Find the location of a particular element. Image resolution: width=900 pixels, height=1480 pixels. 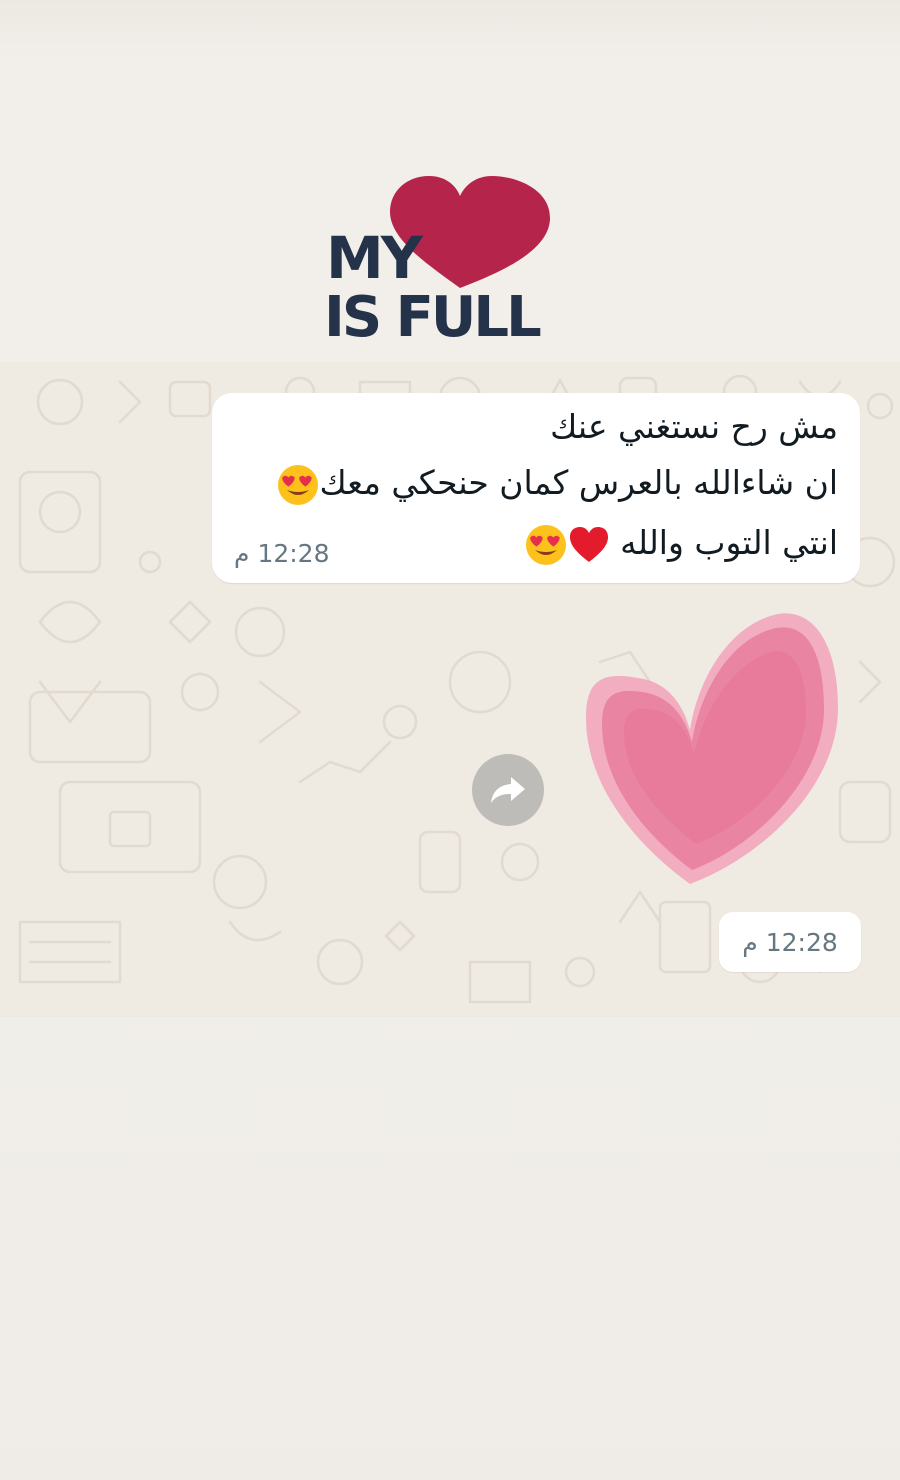

forward-button is located at coordinates (508, 790).